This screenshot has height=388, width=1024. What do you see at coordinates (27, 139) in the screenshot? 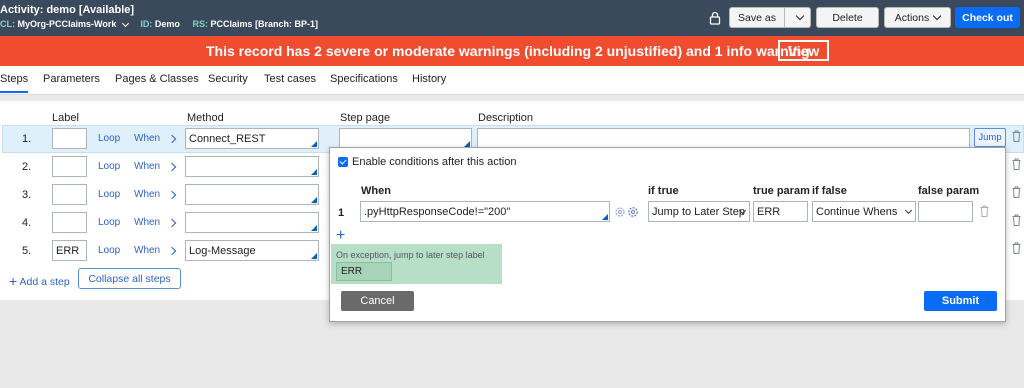
I see `step-number: 1.` at bounding box center [27, 139].